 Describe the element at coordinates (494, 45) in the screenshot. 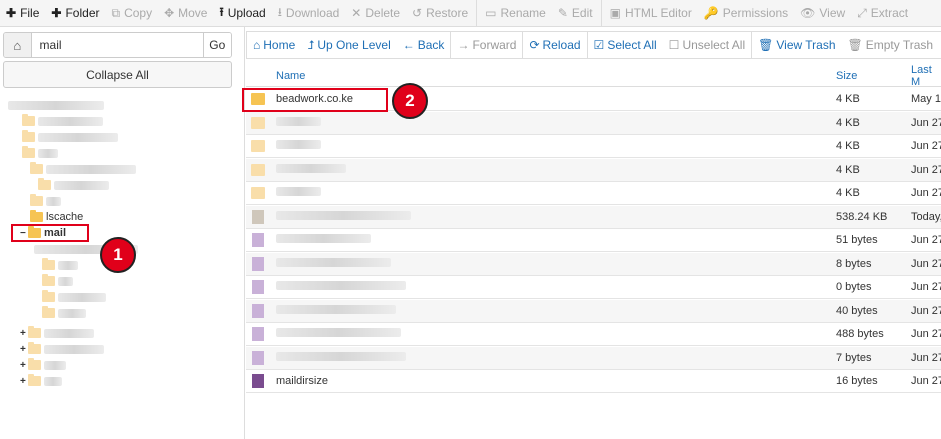

I see `nav-button-label: Forward` at that location.